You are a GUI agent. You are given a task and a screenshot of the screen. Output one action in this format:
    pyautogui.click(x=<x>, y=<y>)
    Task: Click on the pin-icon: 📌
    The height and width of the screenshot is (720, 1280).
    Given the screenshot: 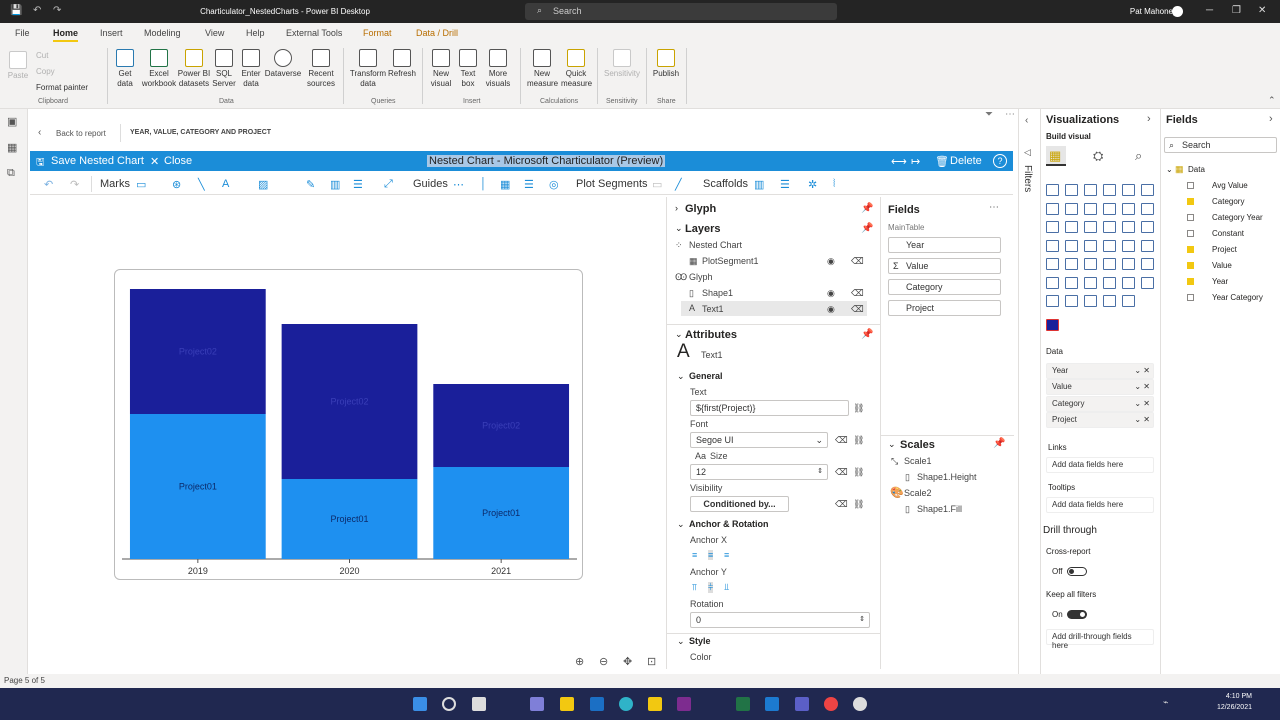 What is the action you would take?
    pyautogui.click(x=999, y=443)
    